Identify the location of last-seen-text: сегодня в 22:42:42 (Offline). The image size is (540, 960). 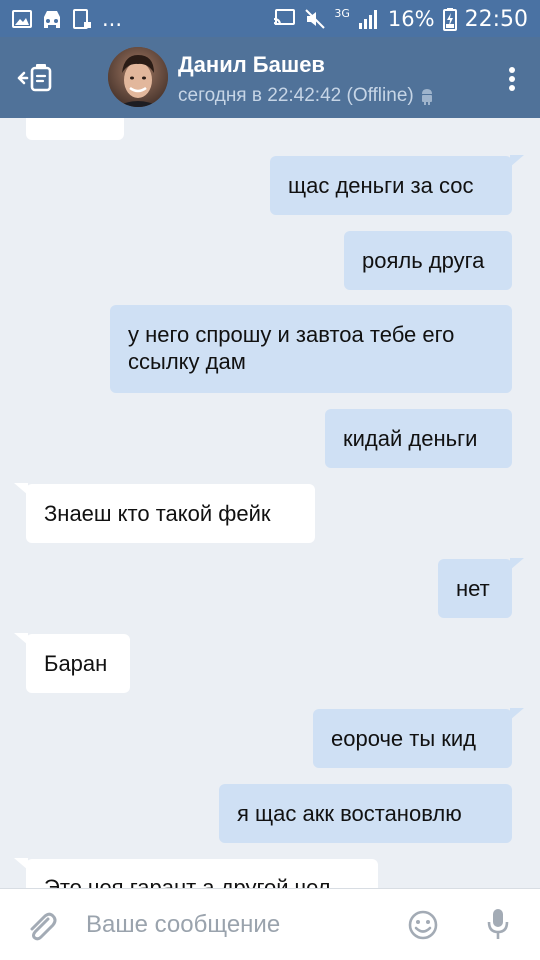
(296, 95).